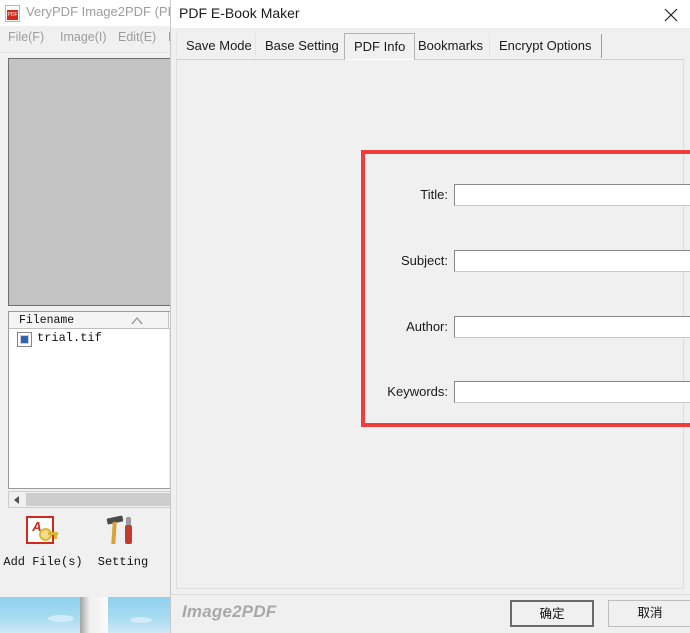  What do you see at coordinates (572, 261) in the screenshot?
I see `subject-input` at bounding box center [572, 261].